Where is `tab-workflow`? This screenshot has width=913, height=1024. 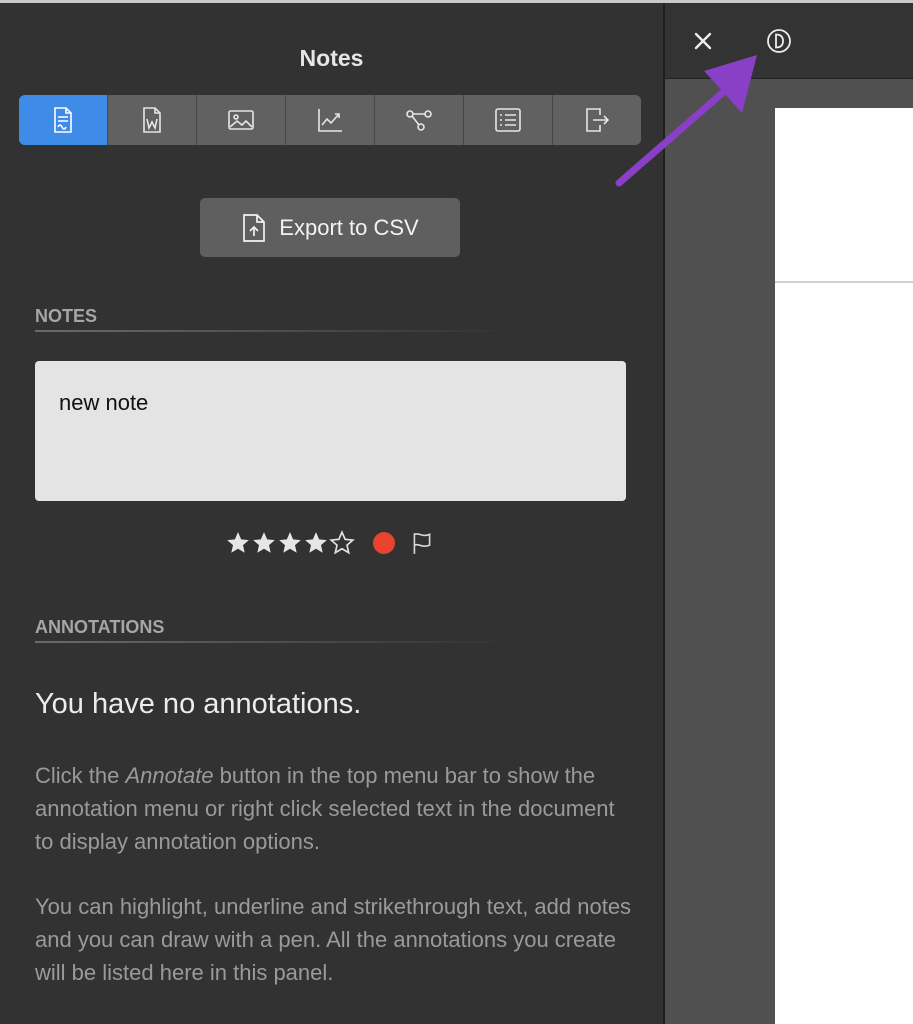
tab-workflow is located at coordinates (419, 120).